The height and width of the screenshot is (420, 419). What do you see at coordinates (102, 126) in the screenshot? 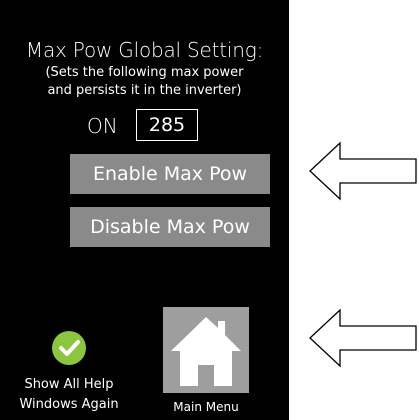
I see `status-label: ON` at bounding box center [102, 126].